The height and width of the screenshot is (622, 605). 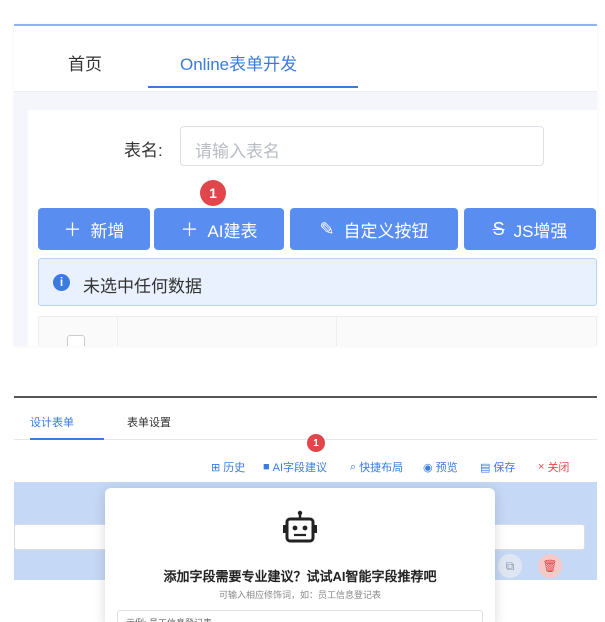 I want to click on save-icon: ▤, so click(x=485, y=467).